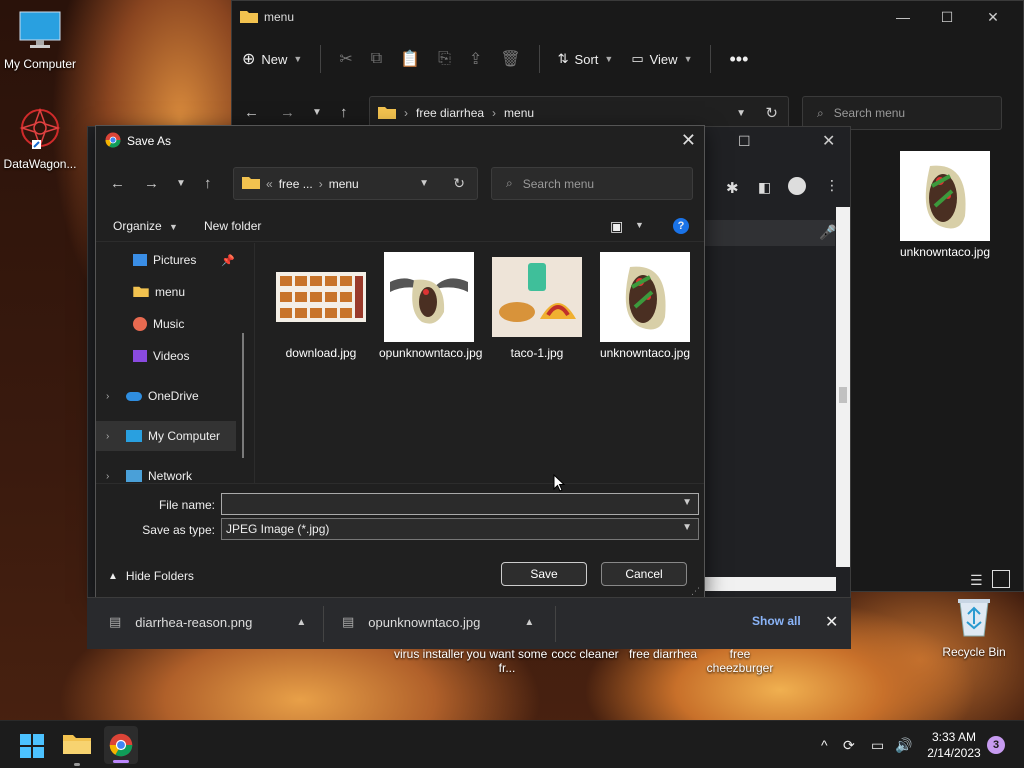 Image resolution: width=1024 pixels, height=768 pixels. I want to click on details-view-icon: ☰, so click(976, 580).